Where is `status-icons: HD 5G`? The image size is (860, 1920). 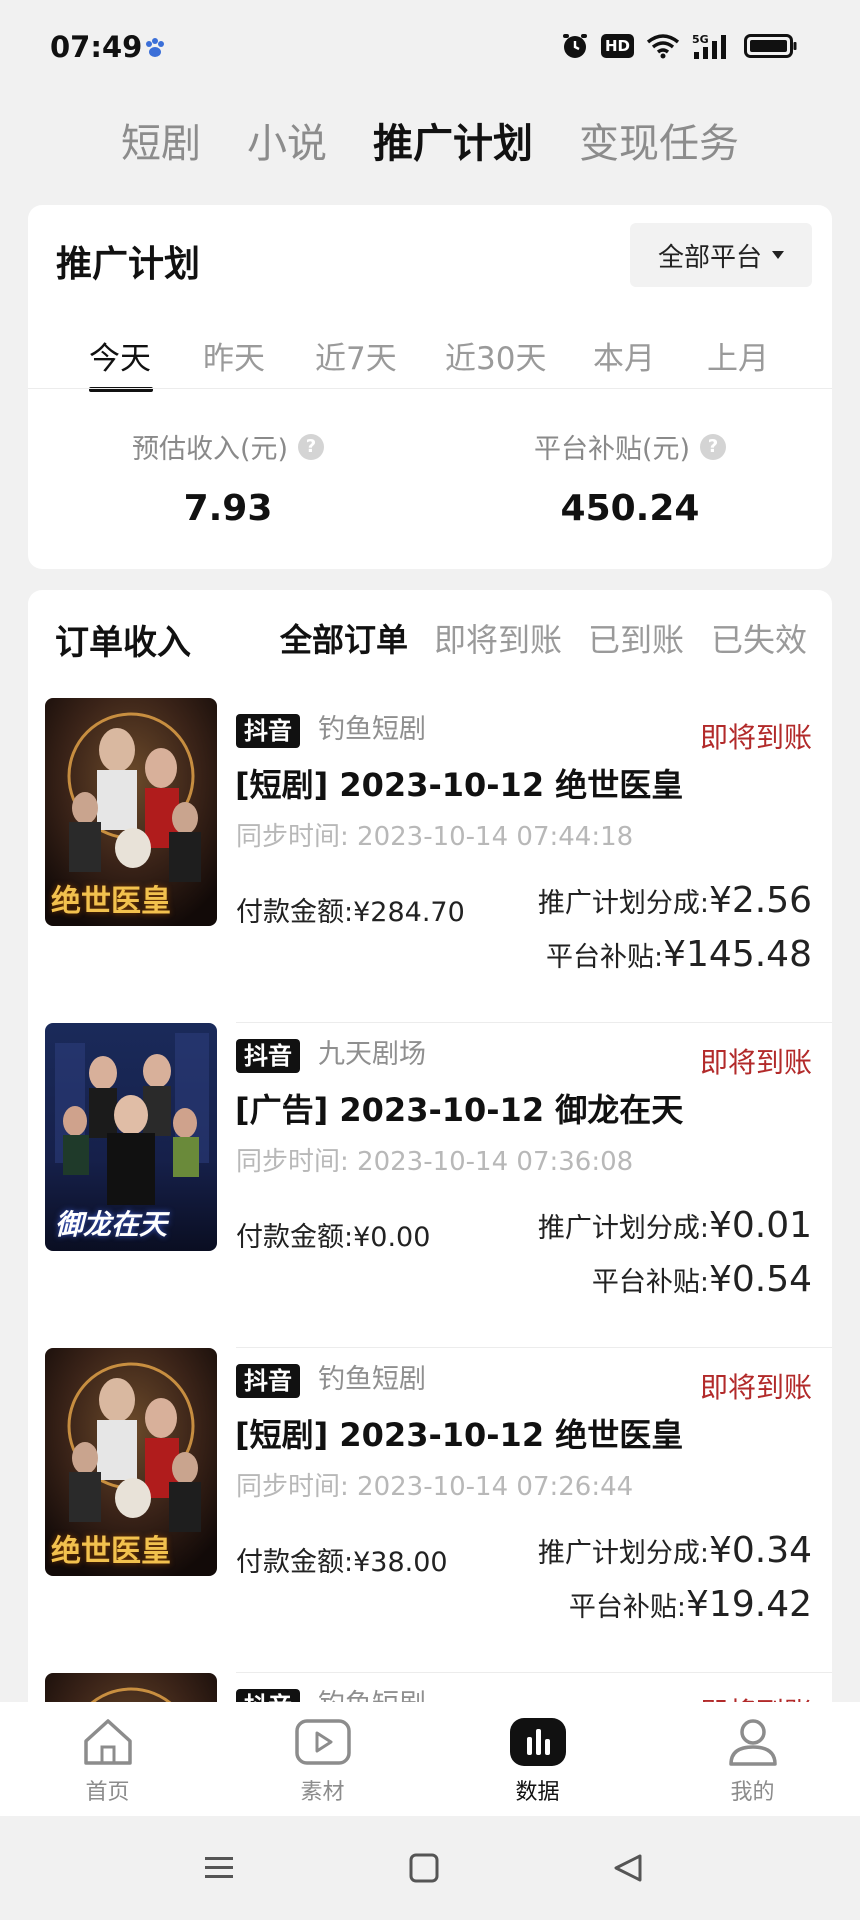 status-icons: HD 5G is located at coordinates (679, 46).